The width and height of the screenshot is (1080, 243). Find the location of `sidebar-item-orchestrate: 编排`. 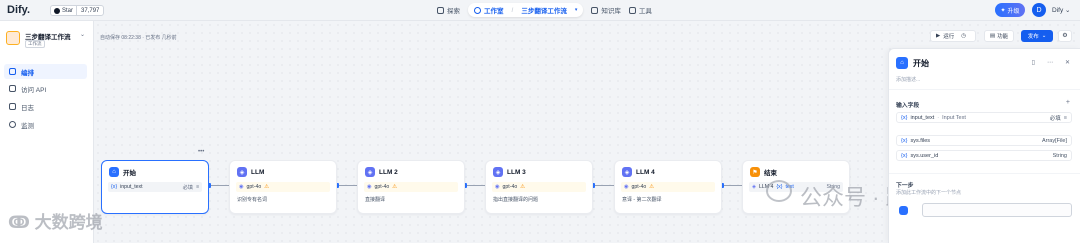

sidebar-item-orchestrate: 编排 is located at coordinates (45, 71).